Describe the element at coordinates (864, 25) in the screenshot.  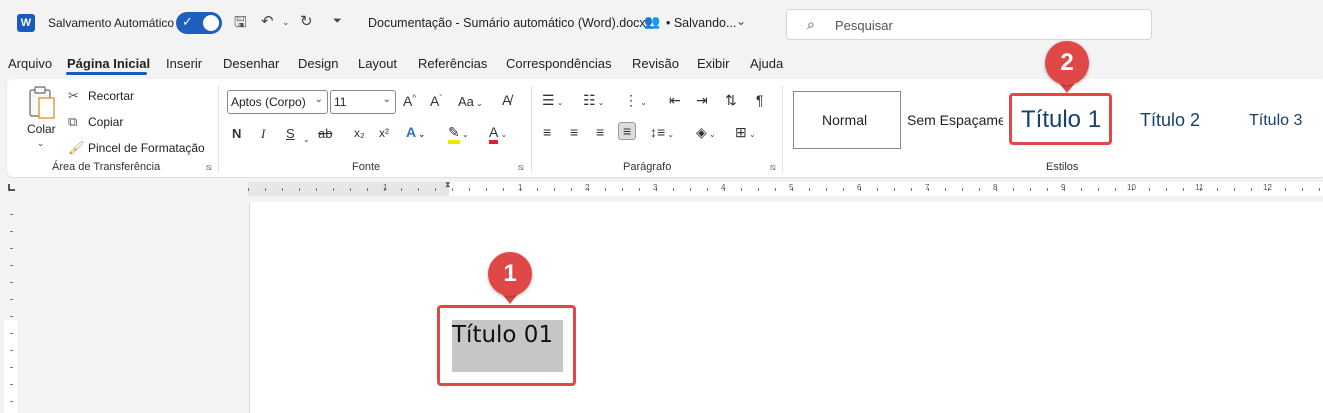
I see `search-placeholder: Pesquisar` at that location.